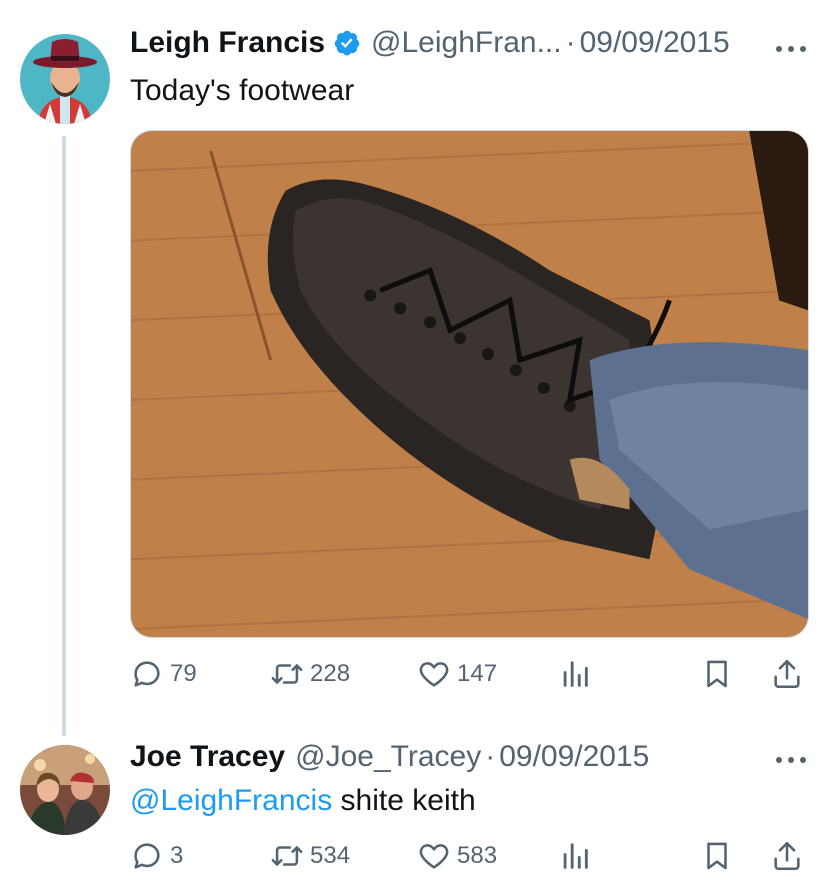  What do you see at coordinates (207, 757) in the screenshot?
I see `author-name: Joe Tracey` at bounding box center [207, 757].